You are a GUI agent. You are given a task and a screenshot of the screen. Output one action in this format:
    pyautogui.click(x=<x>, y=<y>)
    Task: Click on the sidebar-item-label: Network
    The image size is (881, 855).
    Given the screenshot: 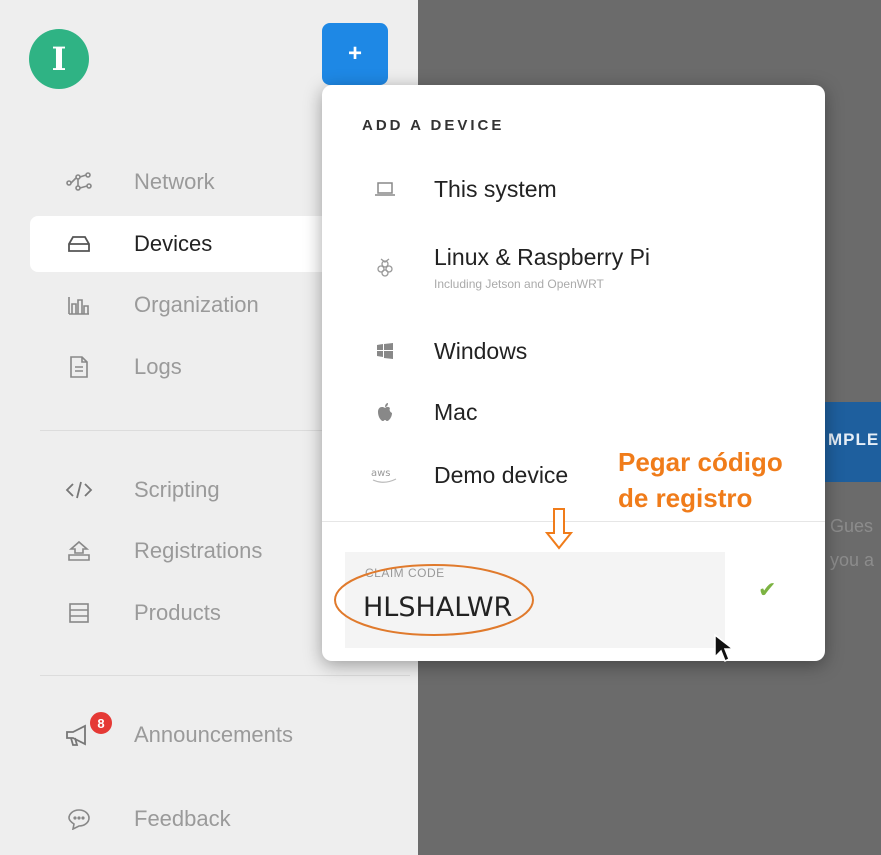 What is the action you would take?
    pyautogui.click(x=174, y=181)
    